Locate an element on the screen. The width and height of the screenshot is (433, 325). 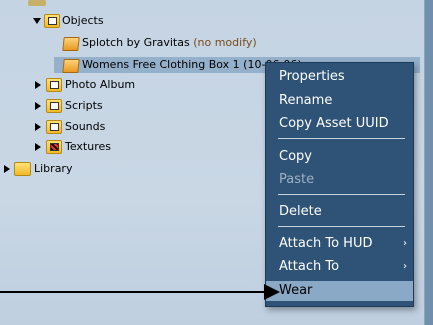
menu-item-copy: Copy is located at coordinates (339, 157).